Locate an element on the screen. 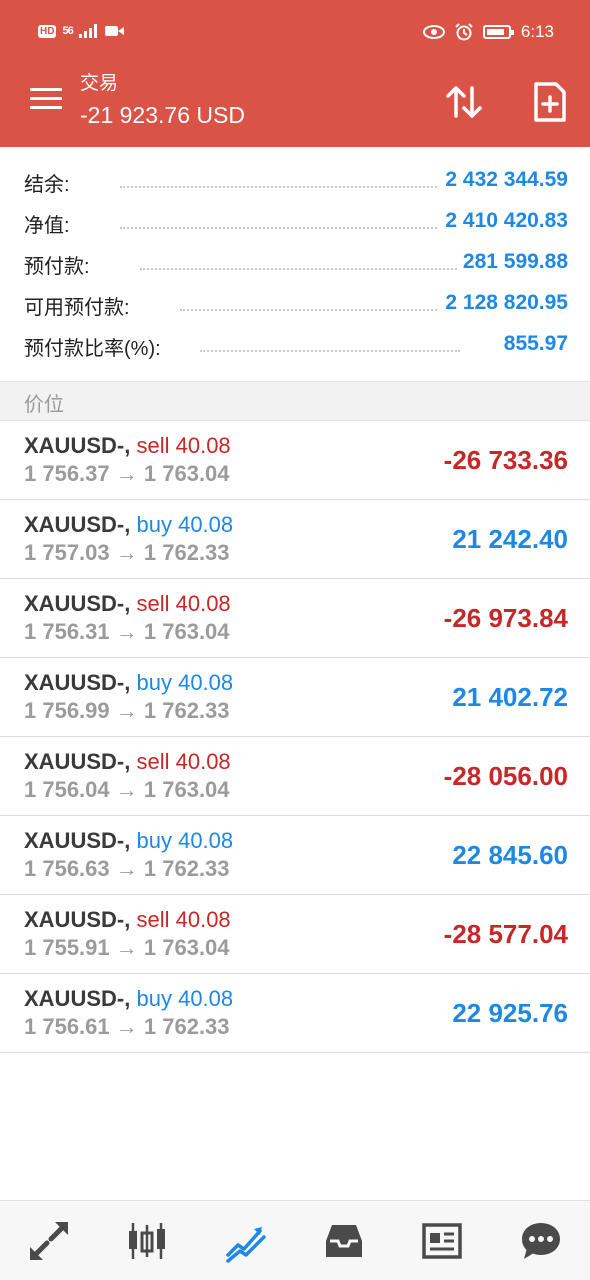 The height and width of the screenshot is (1280, 590). open-price: 1 757.03 is located at coordinates (67, 552).